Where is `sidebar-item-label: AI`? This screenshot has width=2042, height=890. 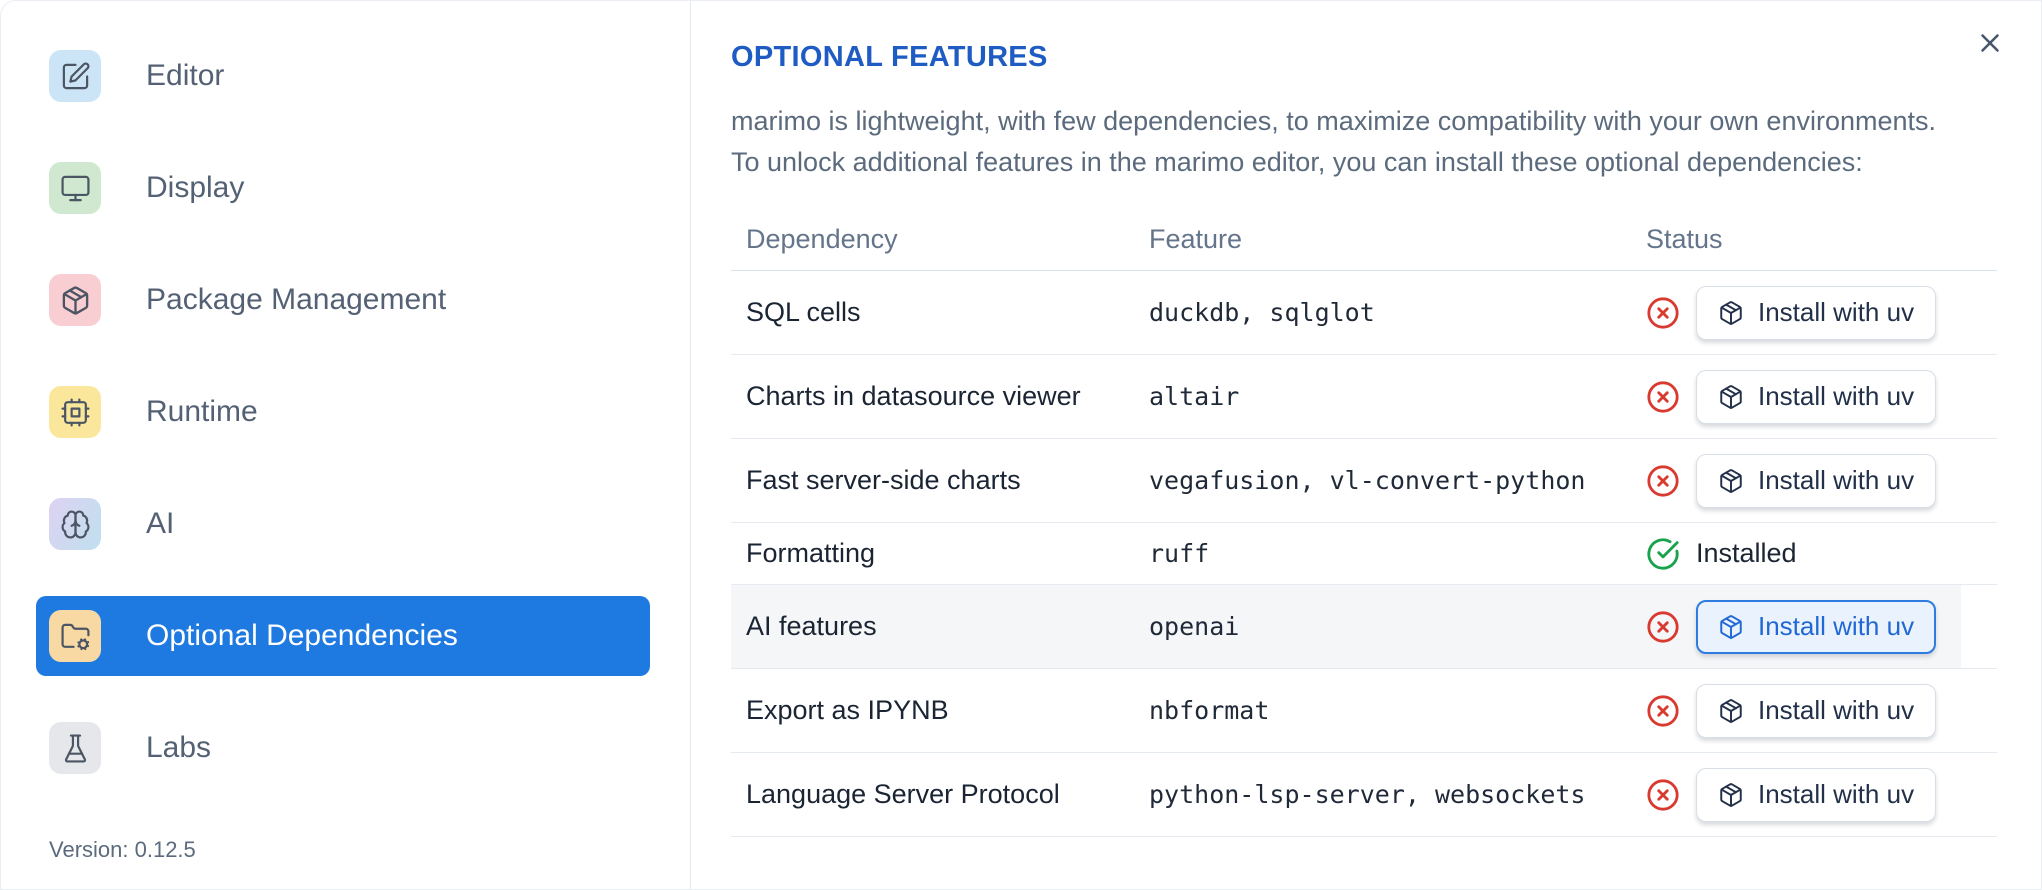 sidebar-item-label: AI is located at coordinates (160, 523).